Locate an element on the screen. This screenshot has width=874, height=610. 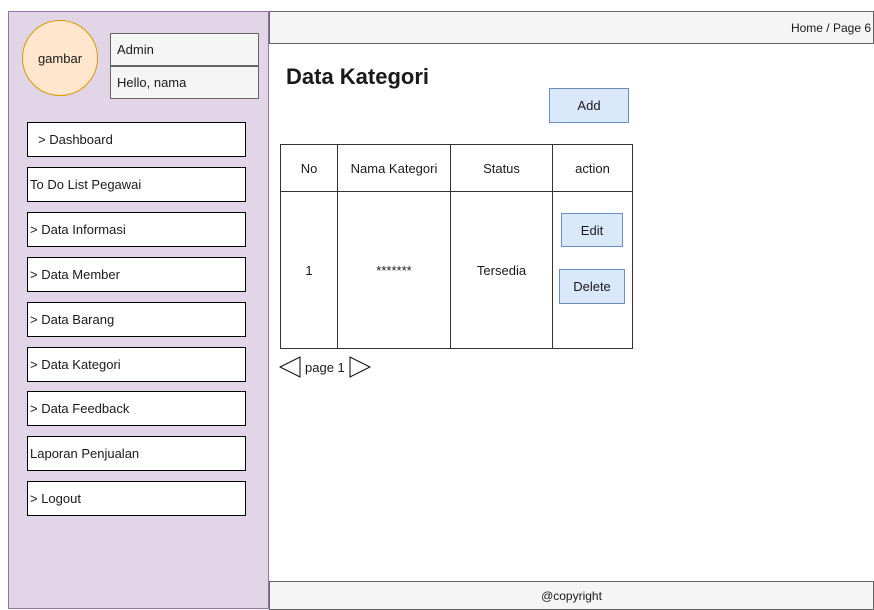
sidebar-item-to-do-list-pegawai: To Do List Pegawai is located at coordinates (136, 184).